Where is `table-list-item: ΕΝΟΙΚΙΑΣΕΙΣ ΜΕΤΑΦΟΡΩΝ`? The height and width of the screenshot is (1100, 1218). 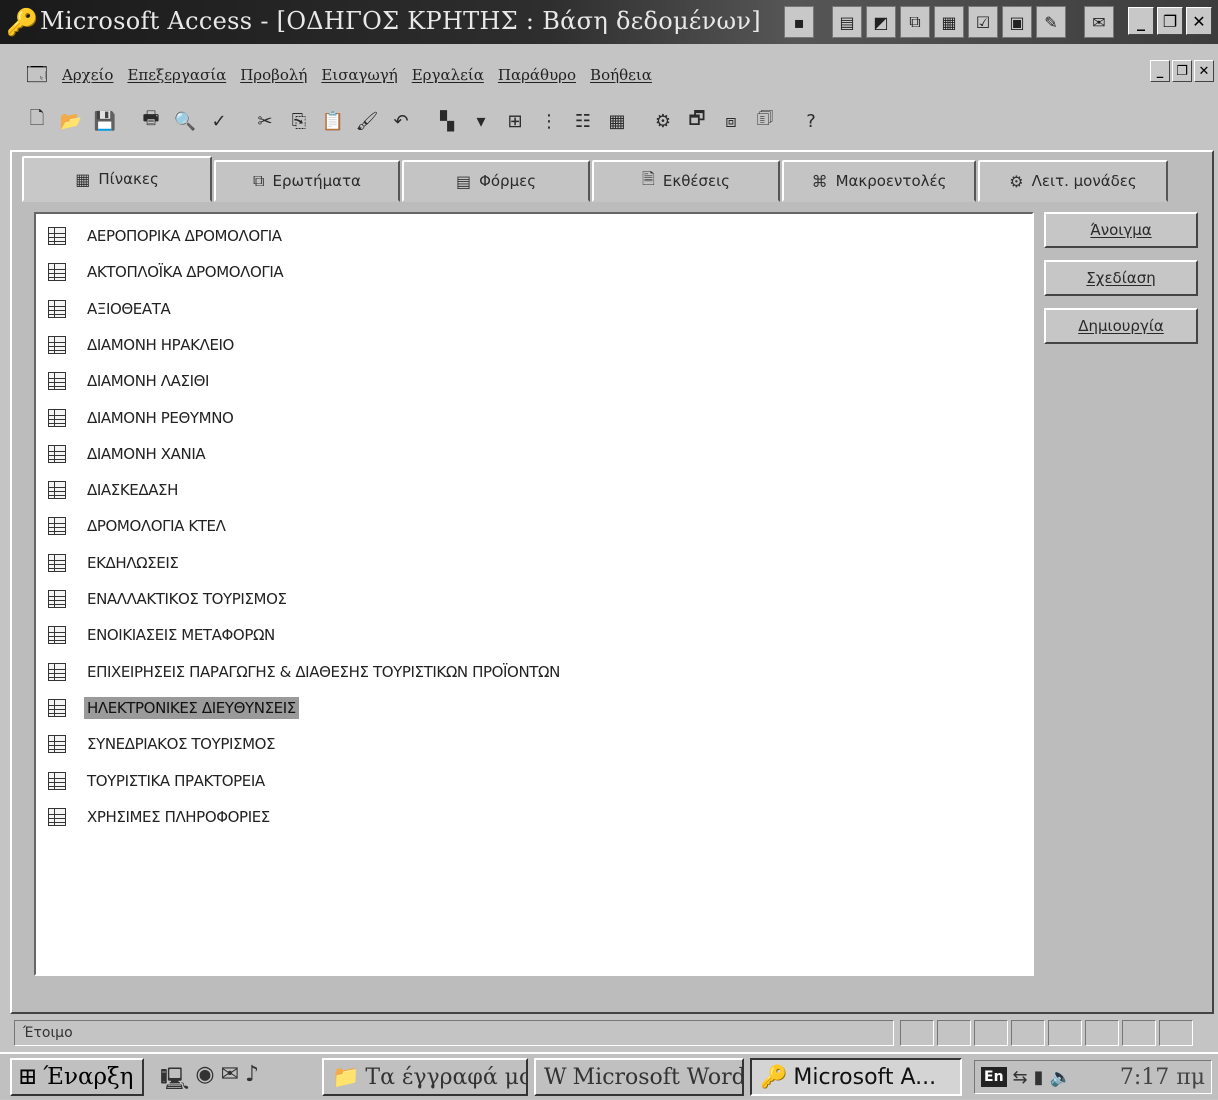 table-list-item: ΕΝΟΙΚΙΑΣΕΙΣ ΜΕΤΑΦΟΡΩΝ is located at coordinates (163, 635).